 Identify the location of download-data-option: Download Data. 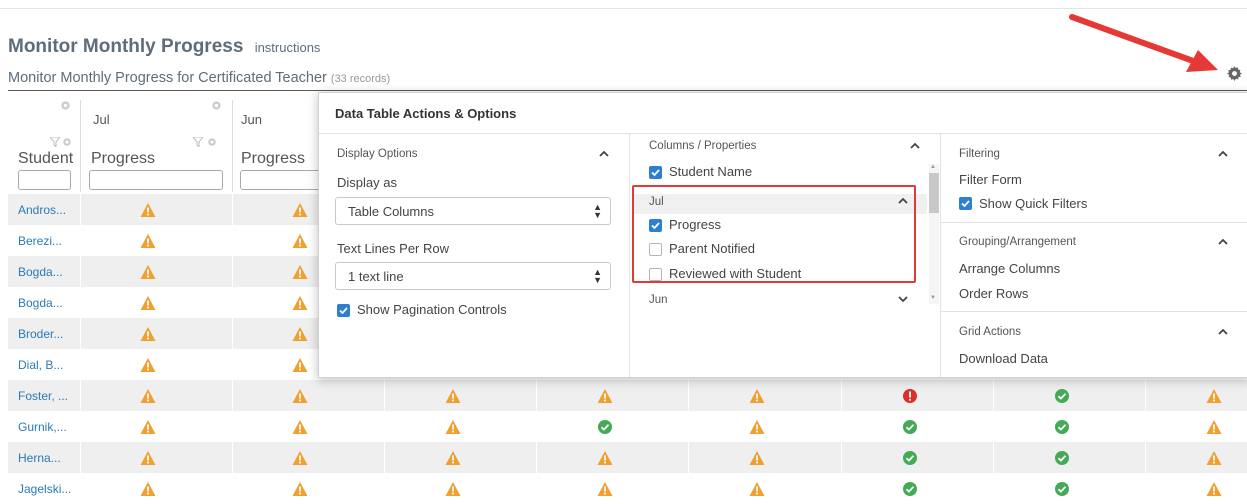
(1003, 358).